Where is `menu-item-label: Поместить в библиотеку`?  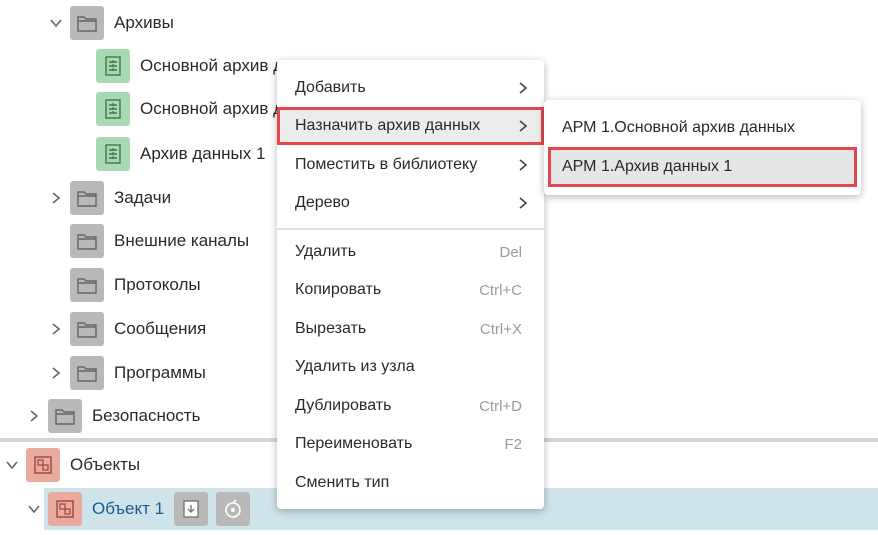
menu-item-label: Поместить в библиотеку is located at coordinates (386, 164).